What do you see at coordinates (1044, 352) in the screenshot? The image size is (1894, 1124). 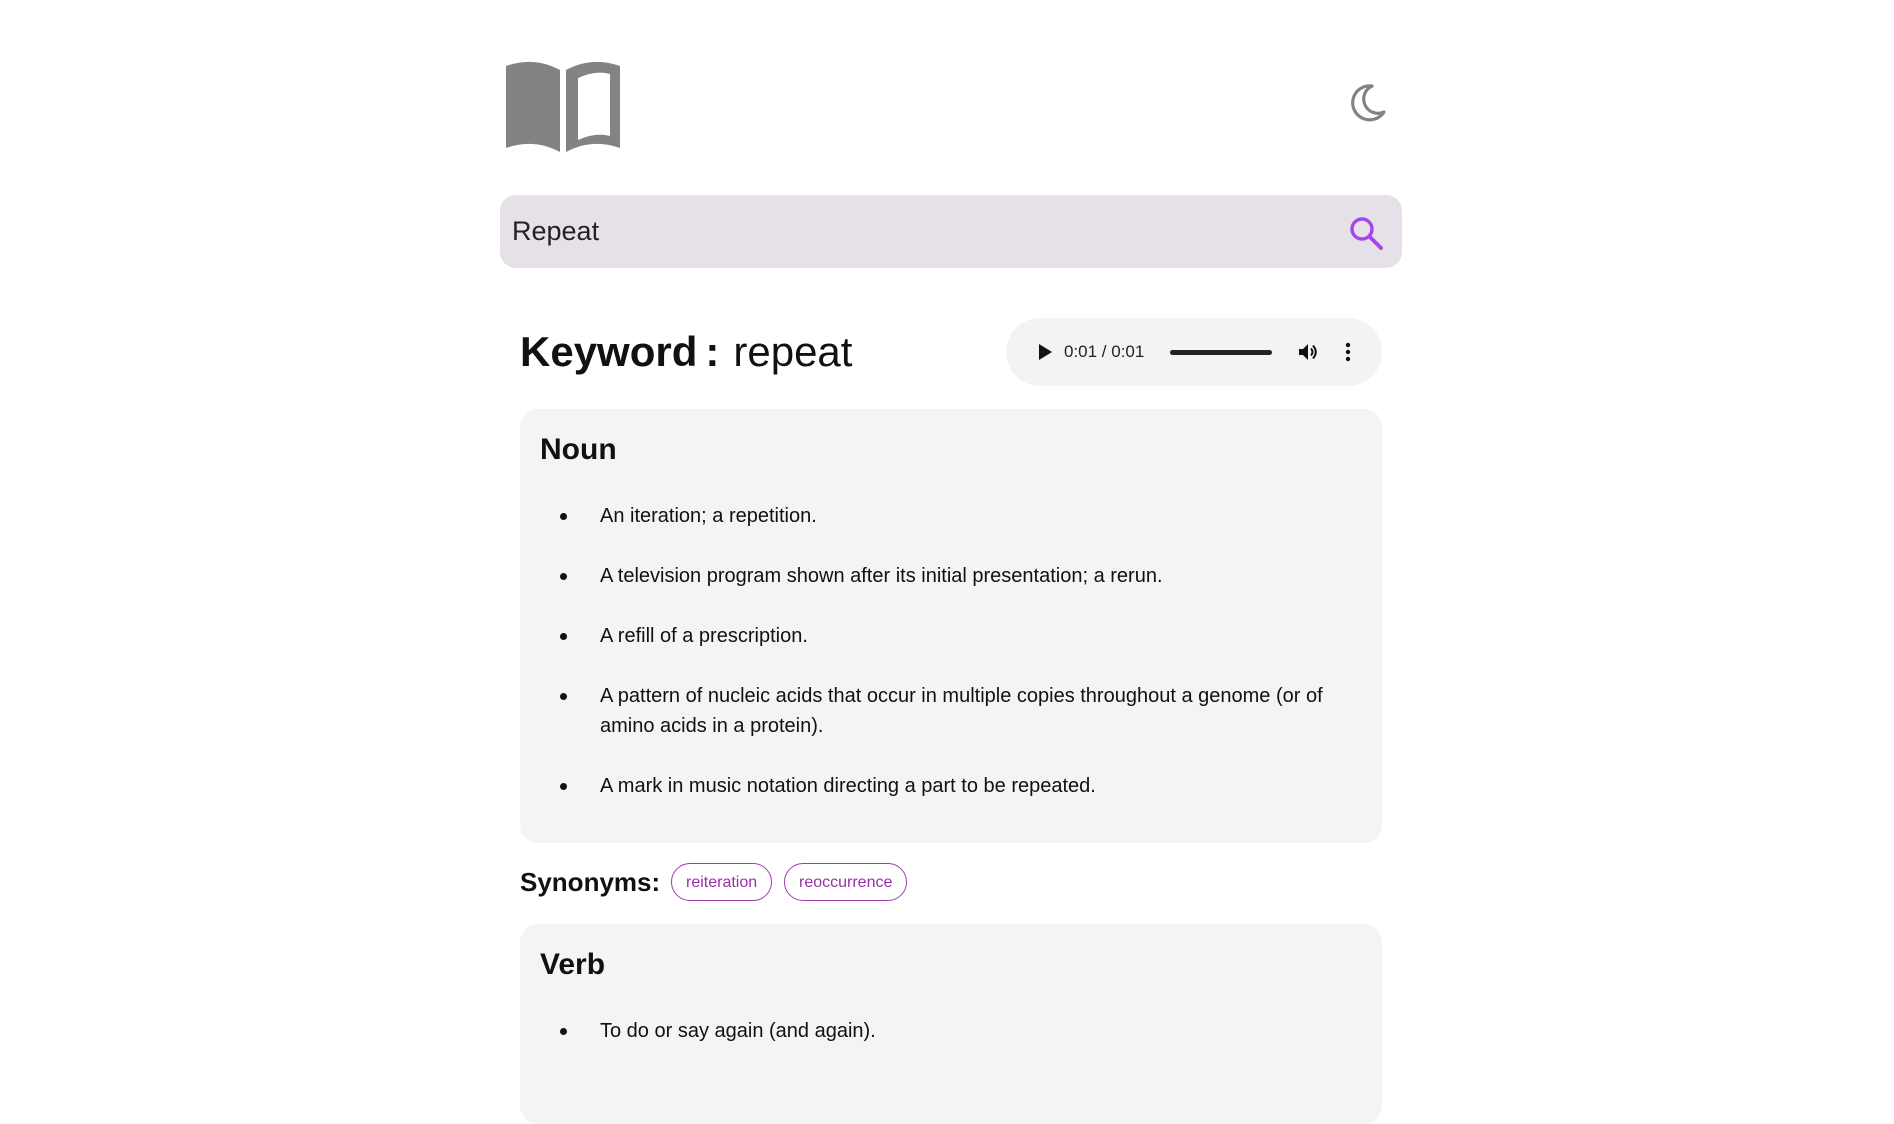 I see `play-icon` at bounding box center [1044, 352].